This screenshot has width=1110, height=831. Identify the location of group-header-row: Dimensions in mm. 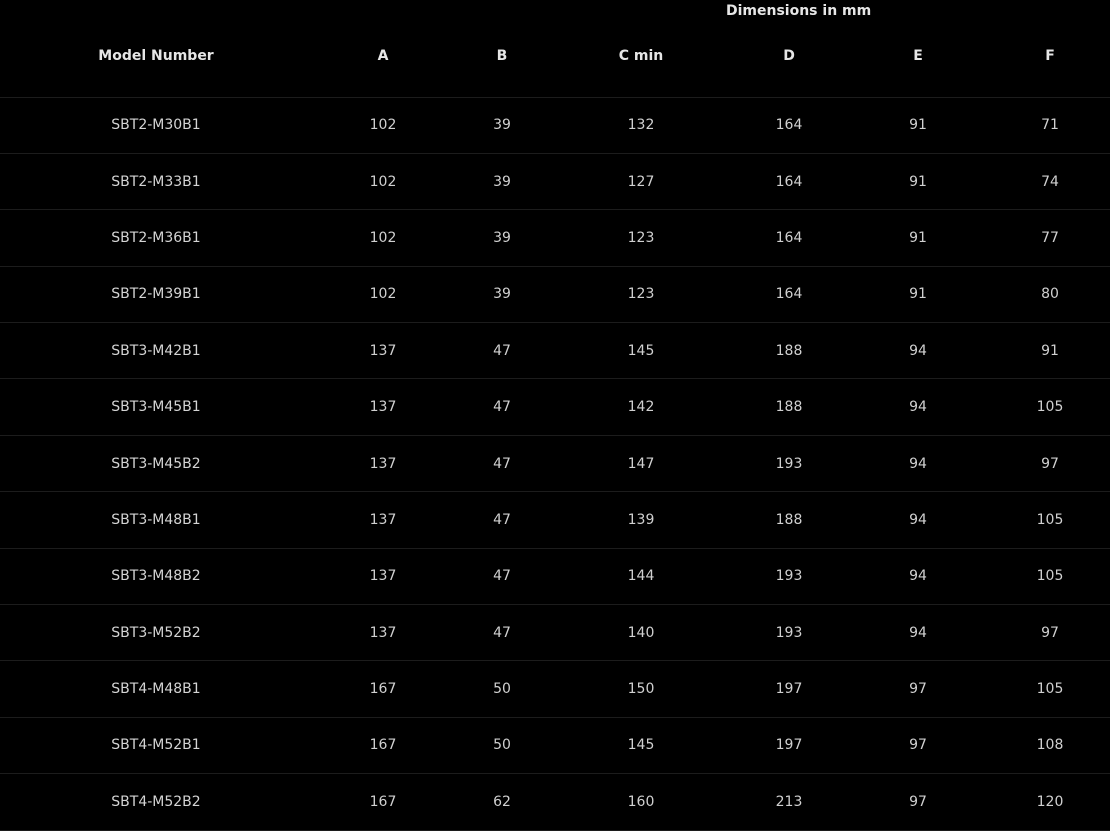
(555, 14).